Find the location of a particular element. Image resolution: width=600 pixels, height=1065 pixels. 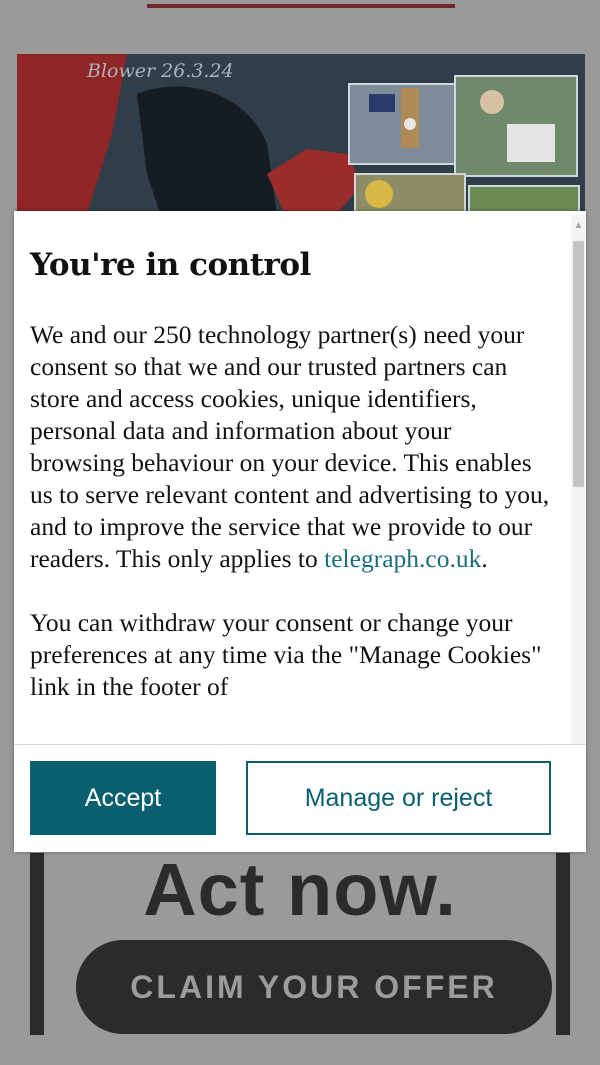

cartoon-signature: Blower 26.3.24 is located at coordinates (160, 71).